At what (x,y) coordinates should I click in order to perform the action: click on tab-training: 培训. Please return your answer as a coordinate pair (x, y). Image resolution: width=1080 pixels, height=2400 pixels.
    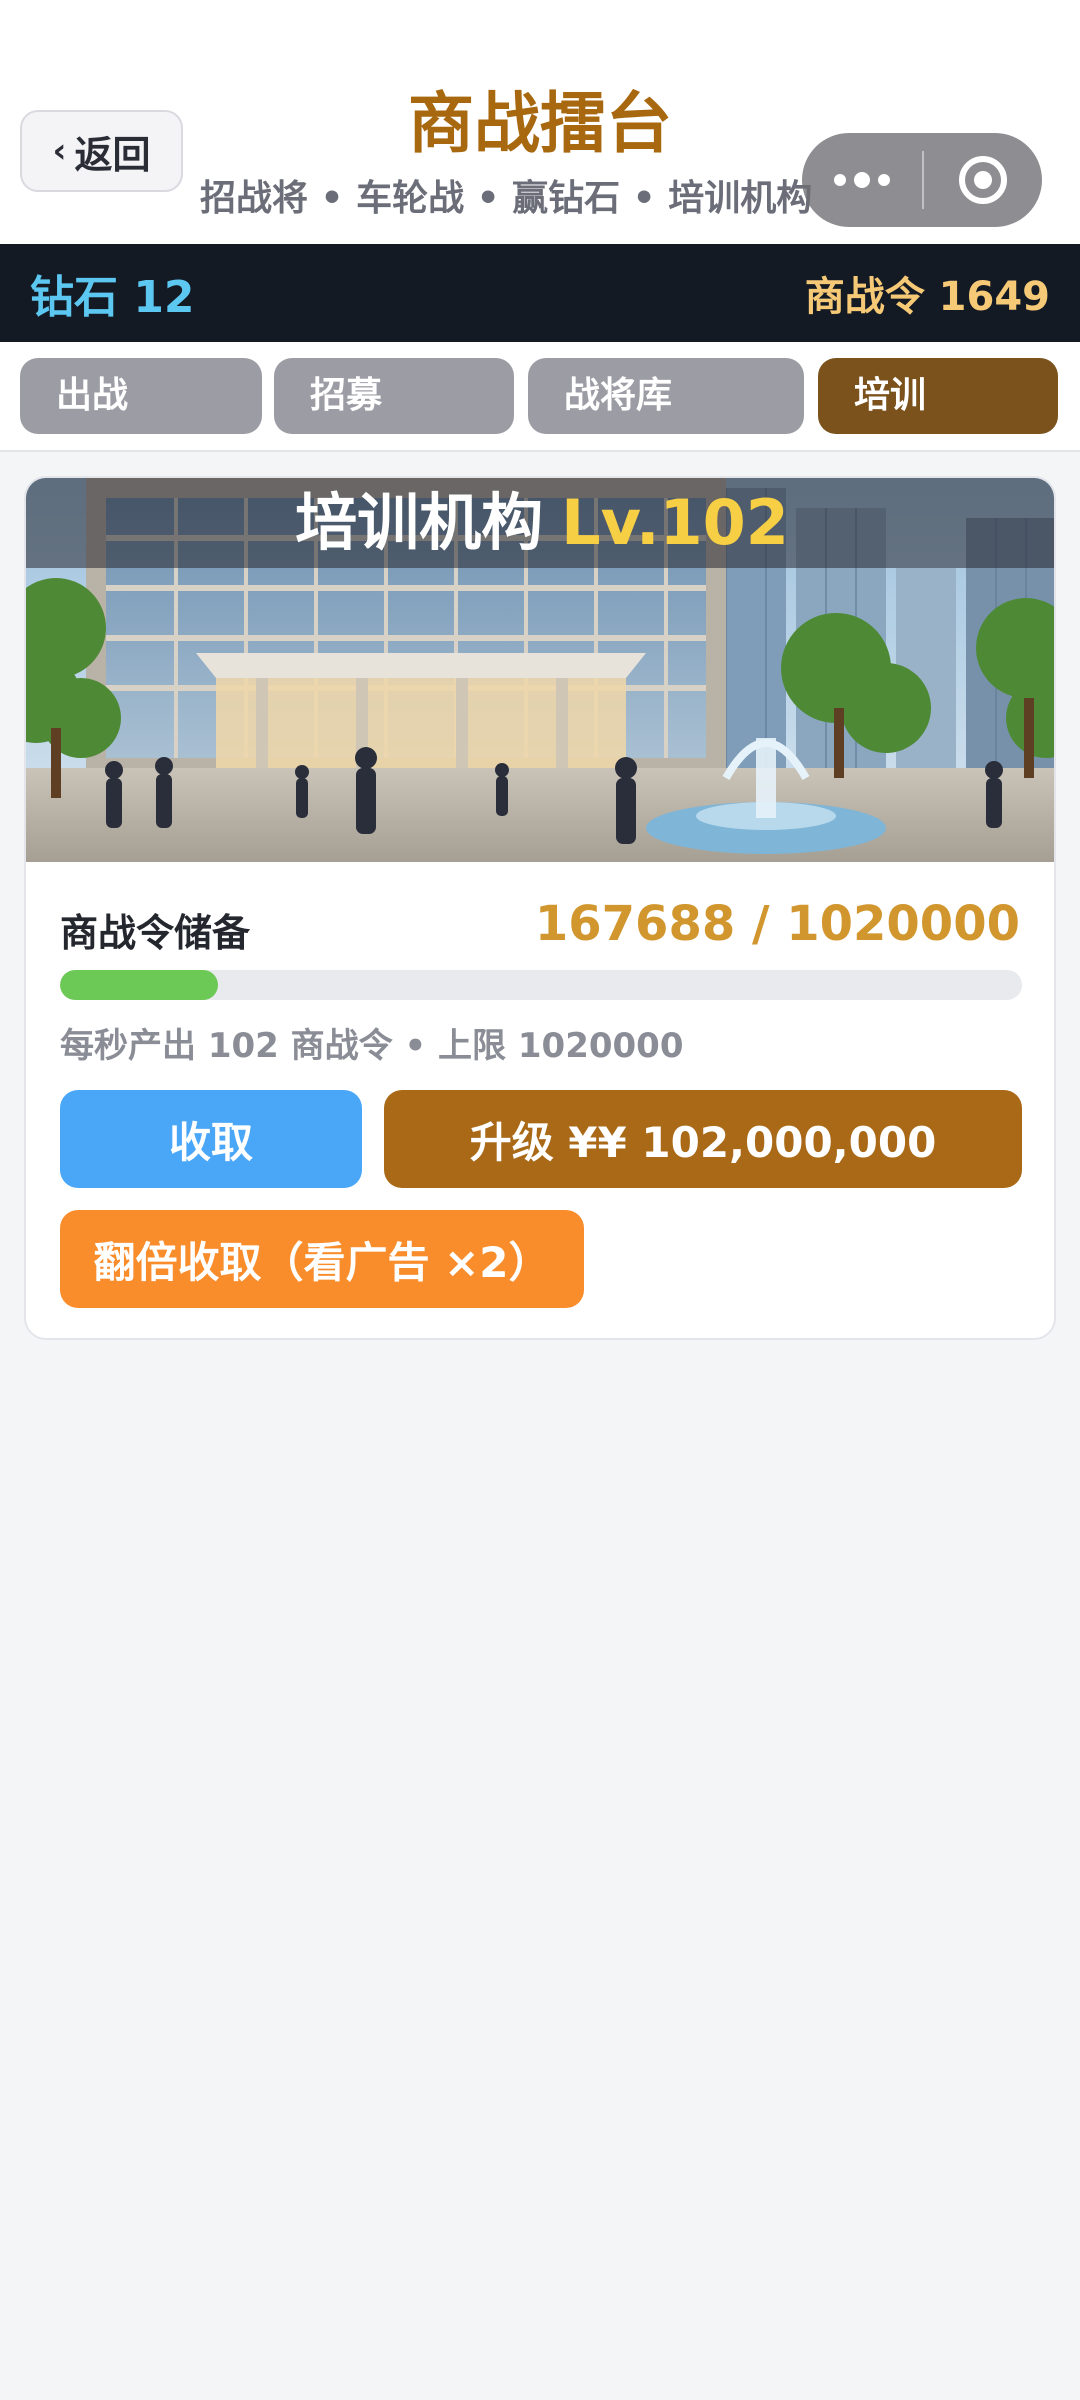
    Looking at the image, I should click on (938, 396).